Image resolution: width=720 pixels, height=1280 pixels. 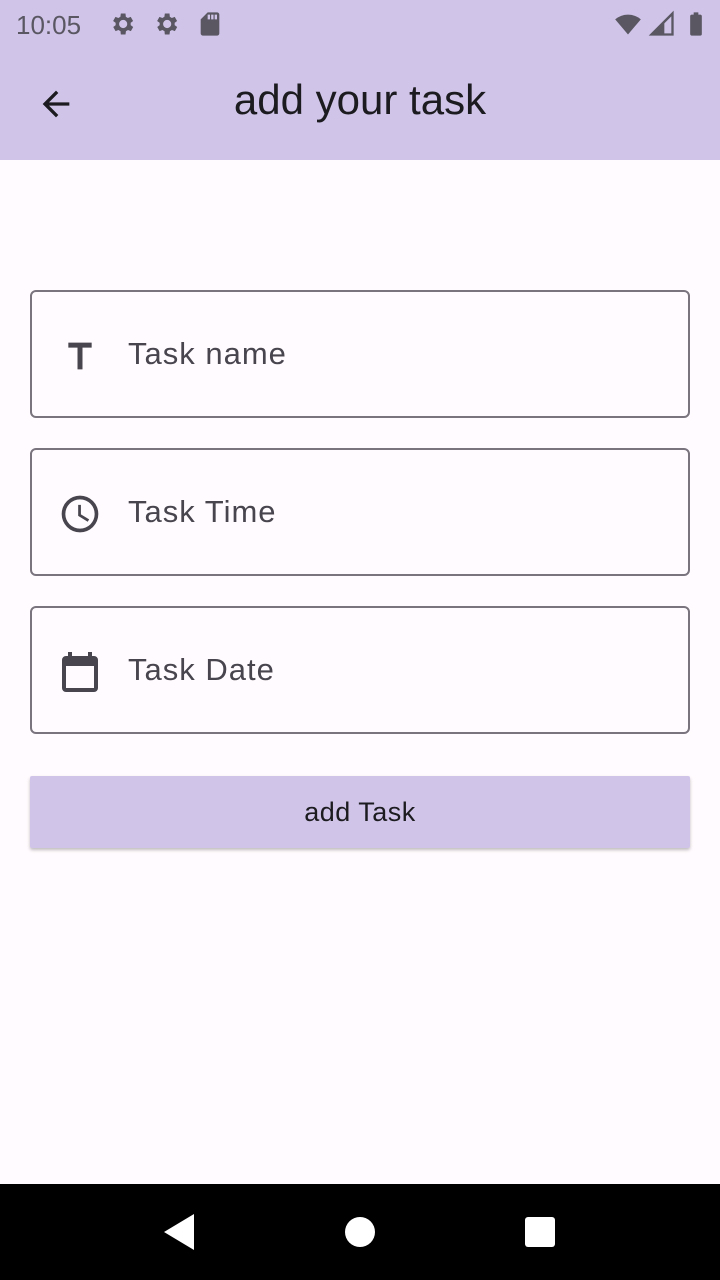 I want to click on page-title: add your task, so click(x=360, y=99).